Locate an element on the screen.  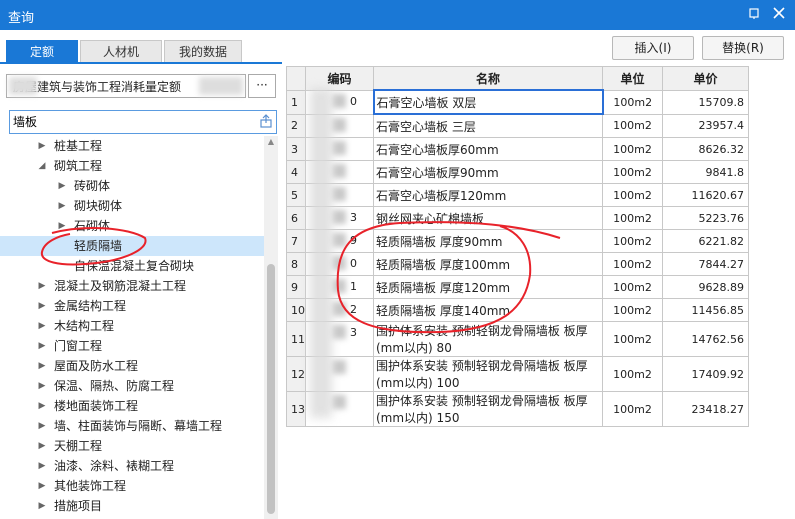
name-cell: 石膏空心墙板 双层 is located at coordinates (488, 102).